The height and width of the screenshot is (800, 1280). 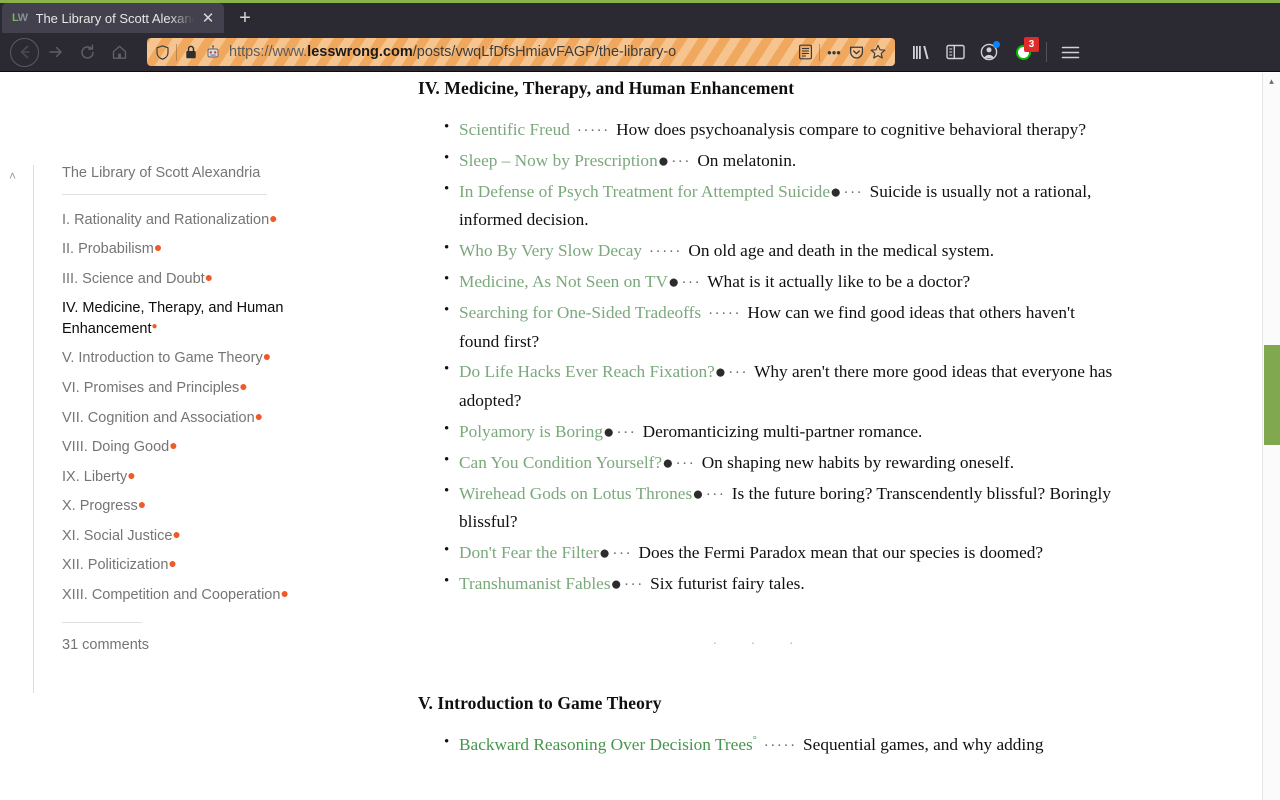 I want to click on toc-item-11: XI. Social Justice●, so click(x=182, y=536).